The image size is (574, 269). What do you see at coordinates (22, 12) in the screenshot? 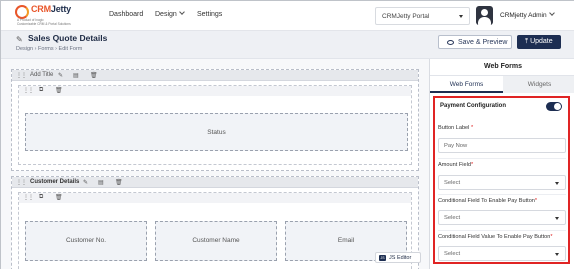
I see `logo-mark-icon` at bounding box center [22, 12].